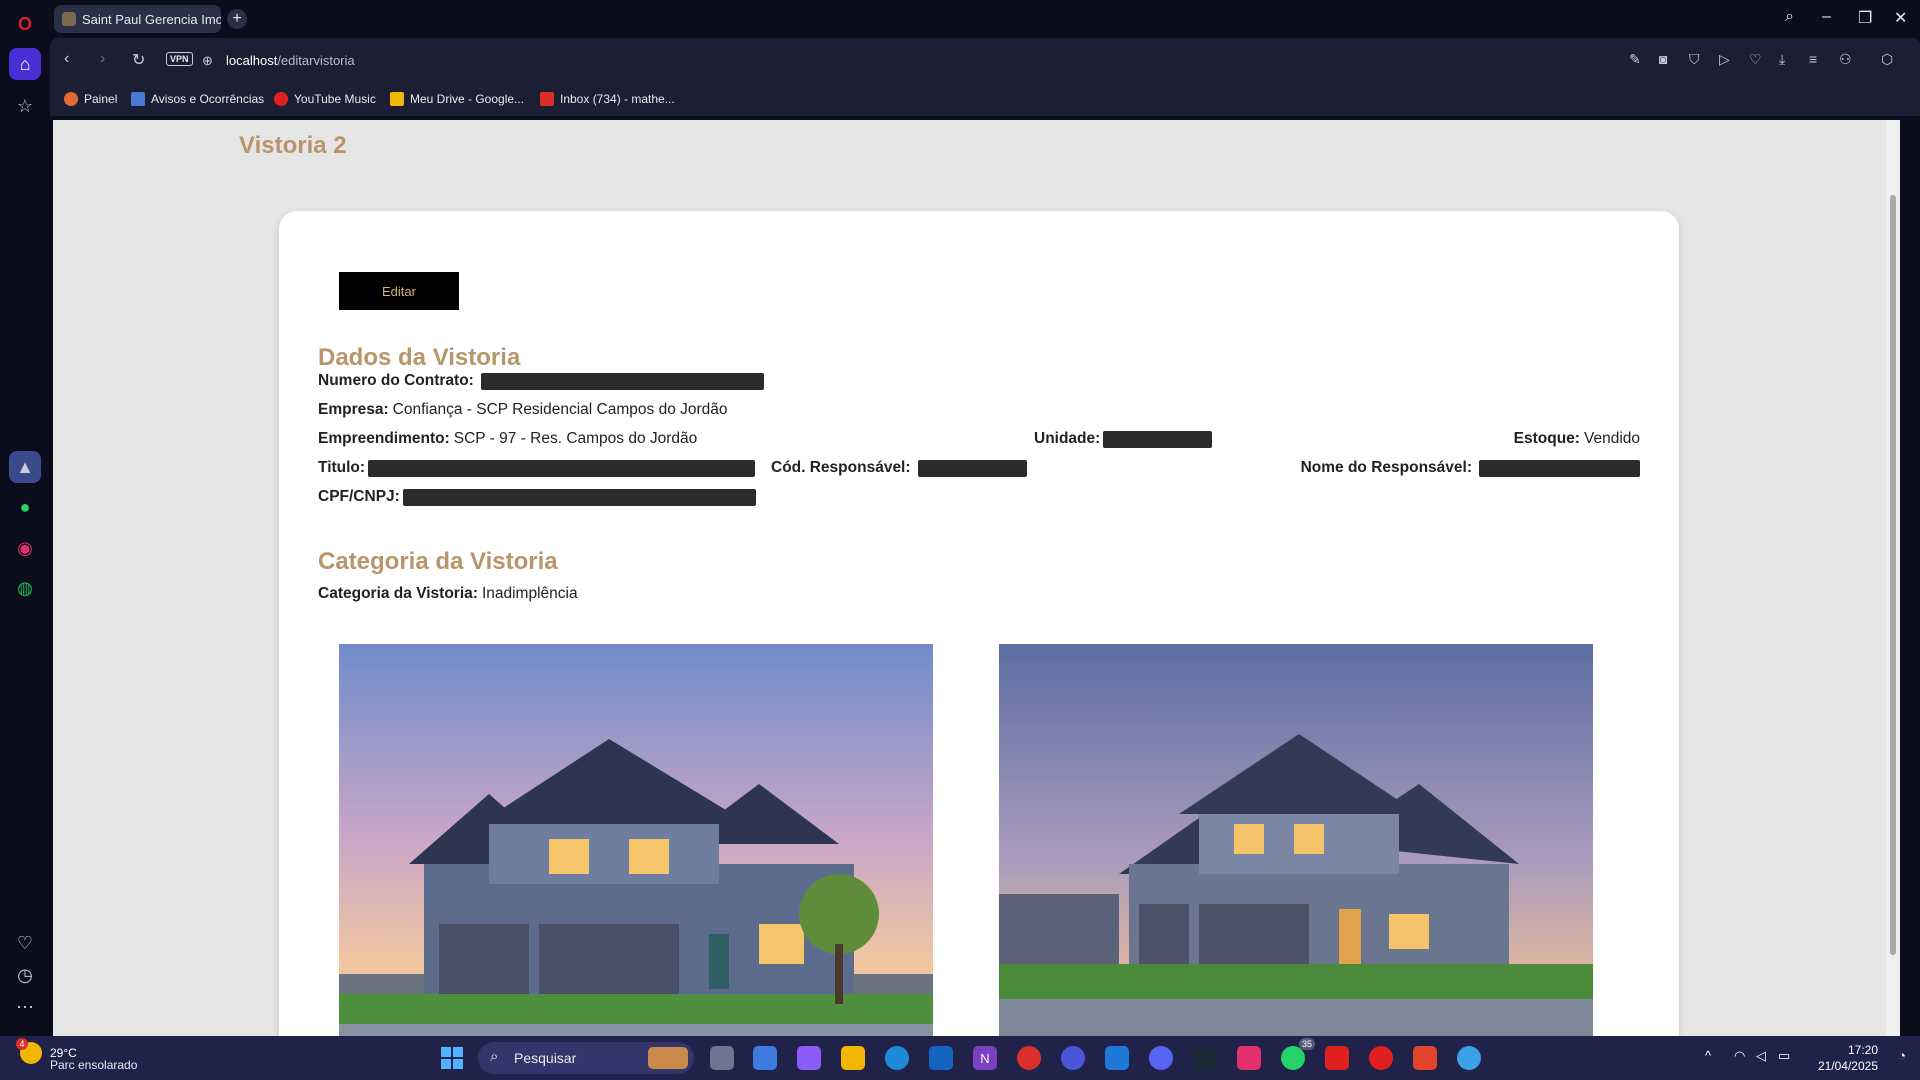 The width and height of the screenshot is (1920, 1080). I want to click on office-icon, so click(1425, 1058).